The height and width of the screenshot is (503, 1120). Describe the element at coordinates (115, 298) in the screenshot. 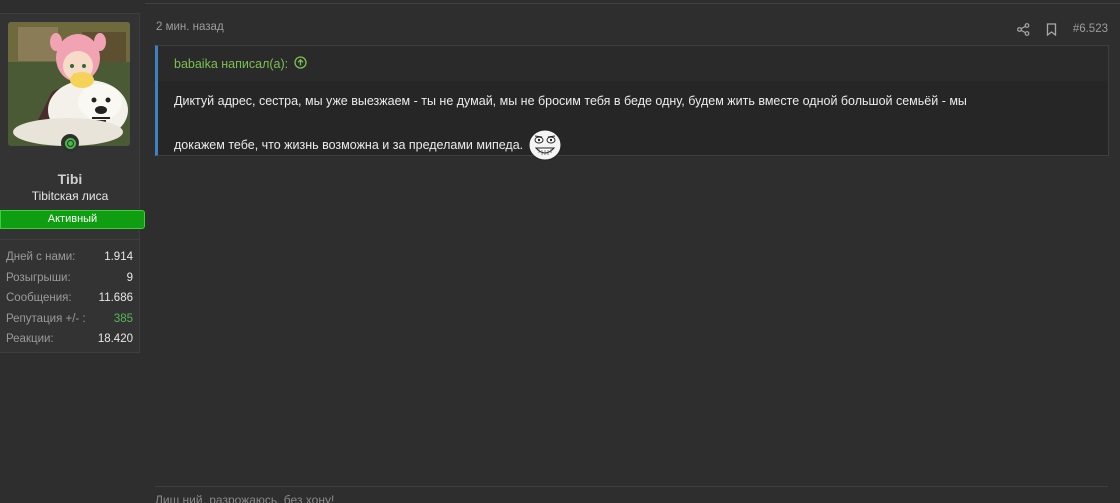

I see `stat-value: 11.686` at that location.